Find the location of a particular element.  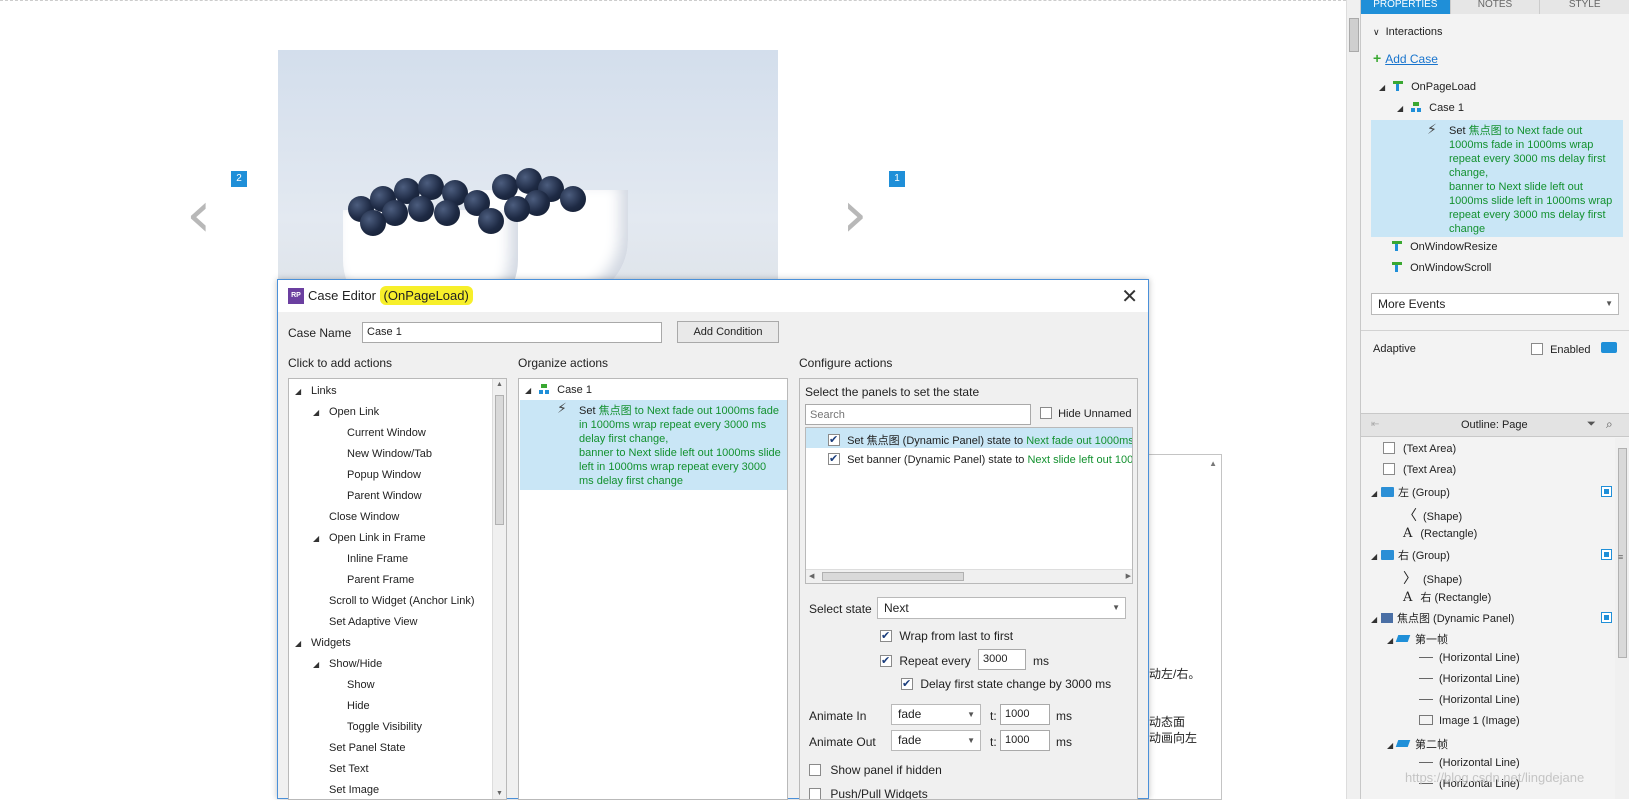

tree-group-open-link-frame: ◢ Open Link in Frame is located at coordinates (369, 538).